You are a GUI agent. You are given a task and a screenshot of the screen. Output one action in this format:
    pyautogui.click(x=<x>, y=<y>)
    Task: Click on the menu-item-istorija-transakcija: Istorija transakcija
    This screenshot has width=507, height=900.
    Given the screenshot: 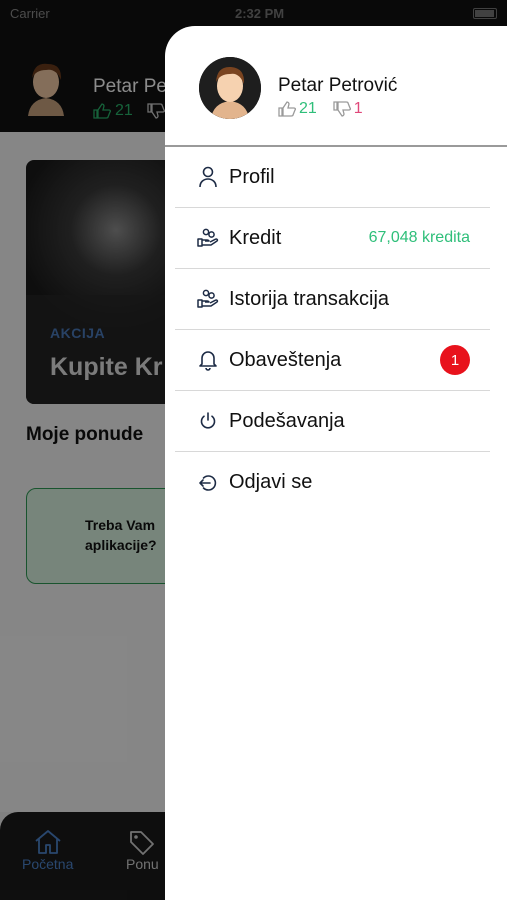 What is the action you would take?
    pyautogui.click(x=332, y=299)
    